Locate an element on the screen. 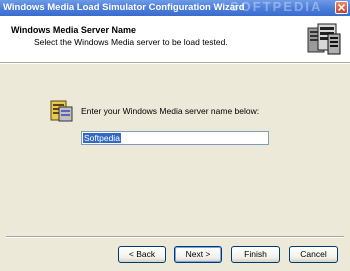  server-config-icon is located at coordinates (61, 111).